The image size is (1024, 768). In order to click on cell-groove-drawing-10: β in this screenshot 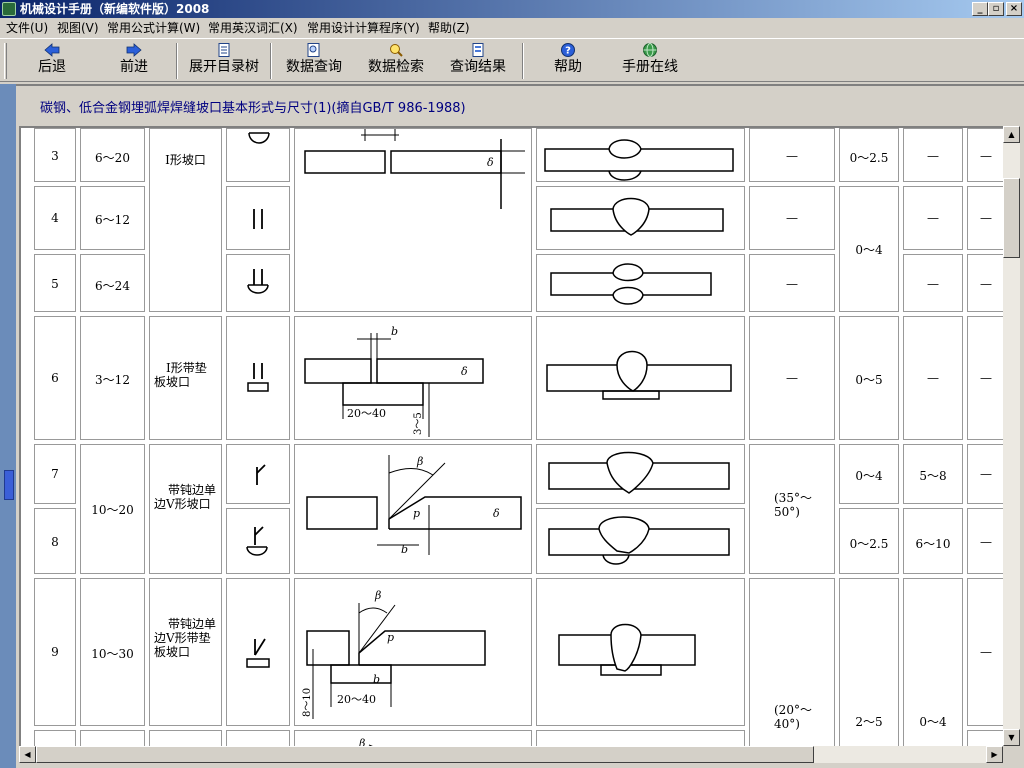, I will do `click(413, 738)`.